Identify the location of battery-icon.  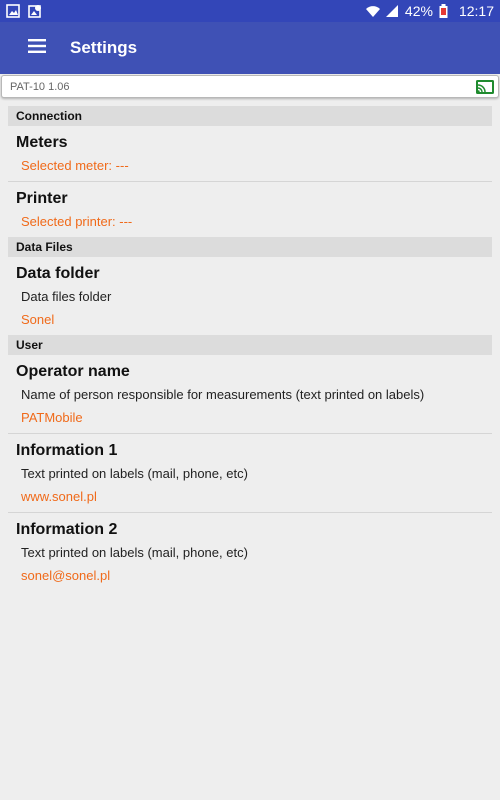
(446, 11).